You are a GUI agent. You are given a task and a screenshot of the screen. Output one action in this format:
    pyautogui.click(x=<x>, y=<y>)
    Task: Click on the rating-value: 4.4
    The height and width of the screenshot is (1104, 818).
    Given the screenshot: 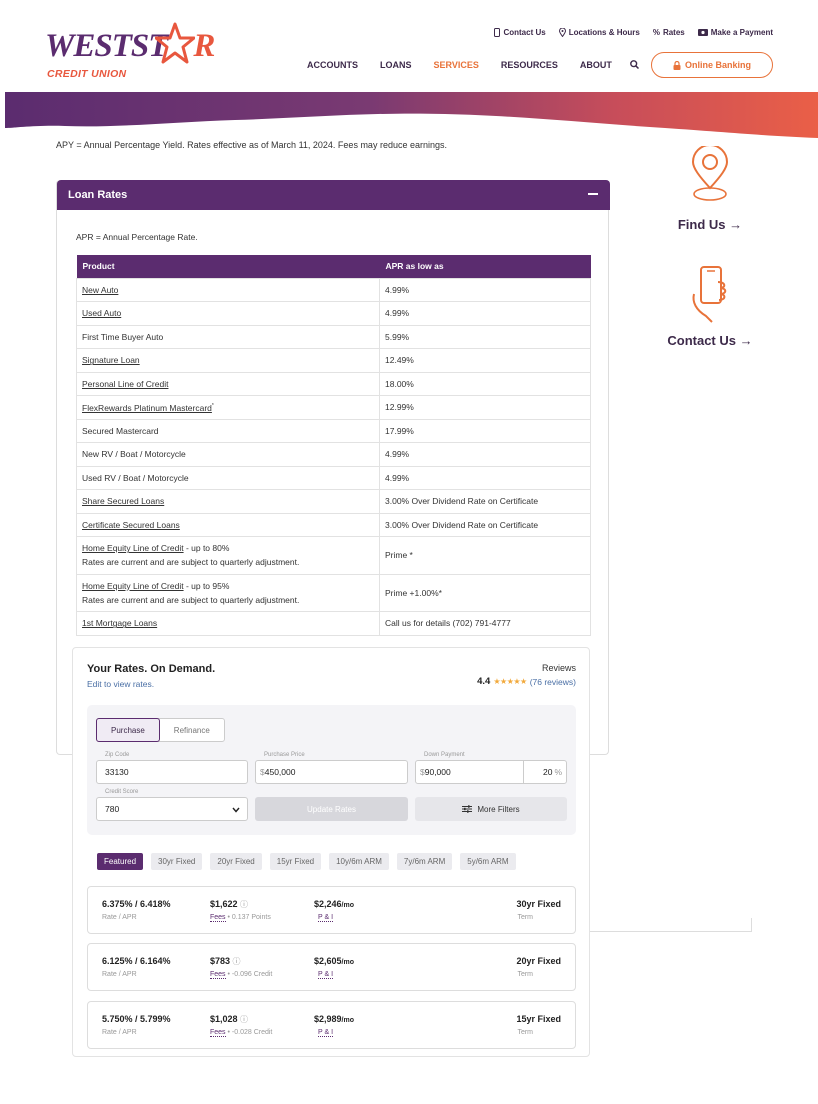 What is the action you would take?
    pyautogui.click(x=484, y=681)
    